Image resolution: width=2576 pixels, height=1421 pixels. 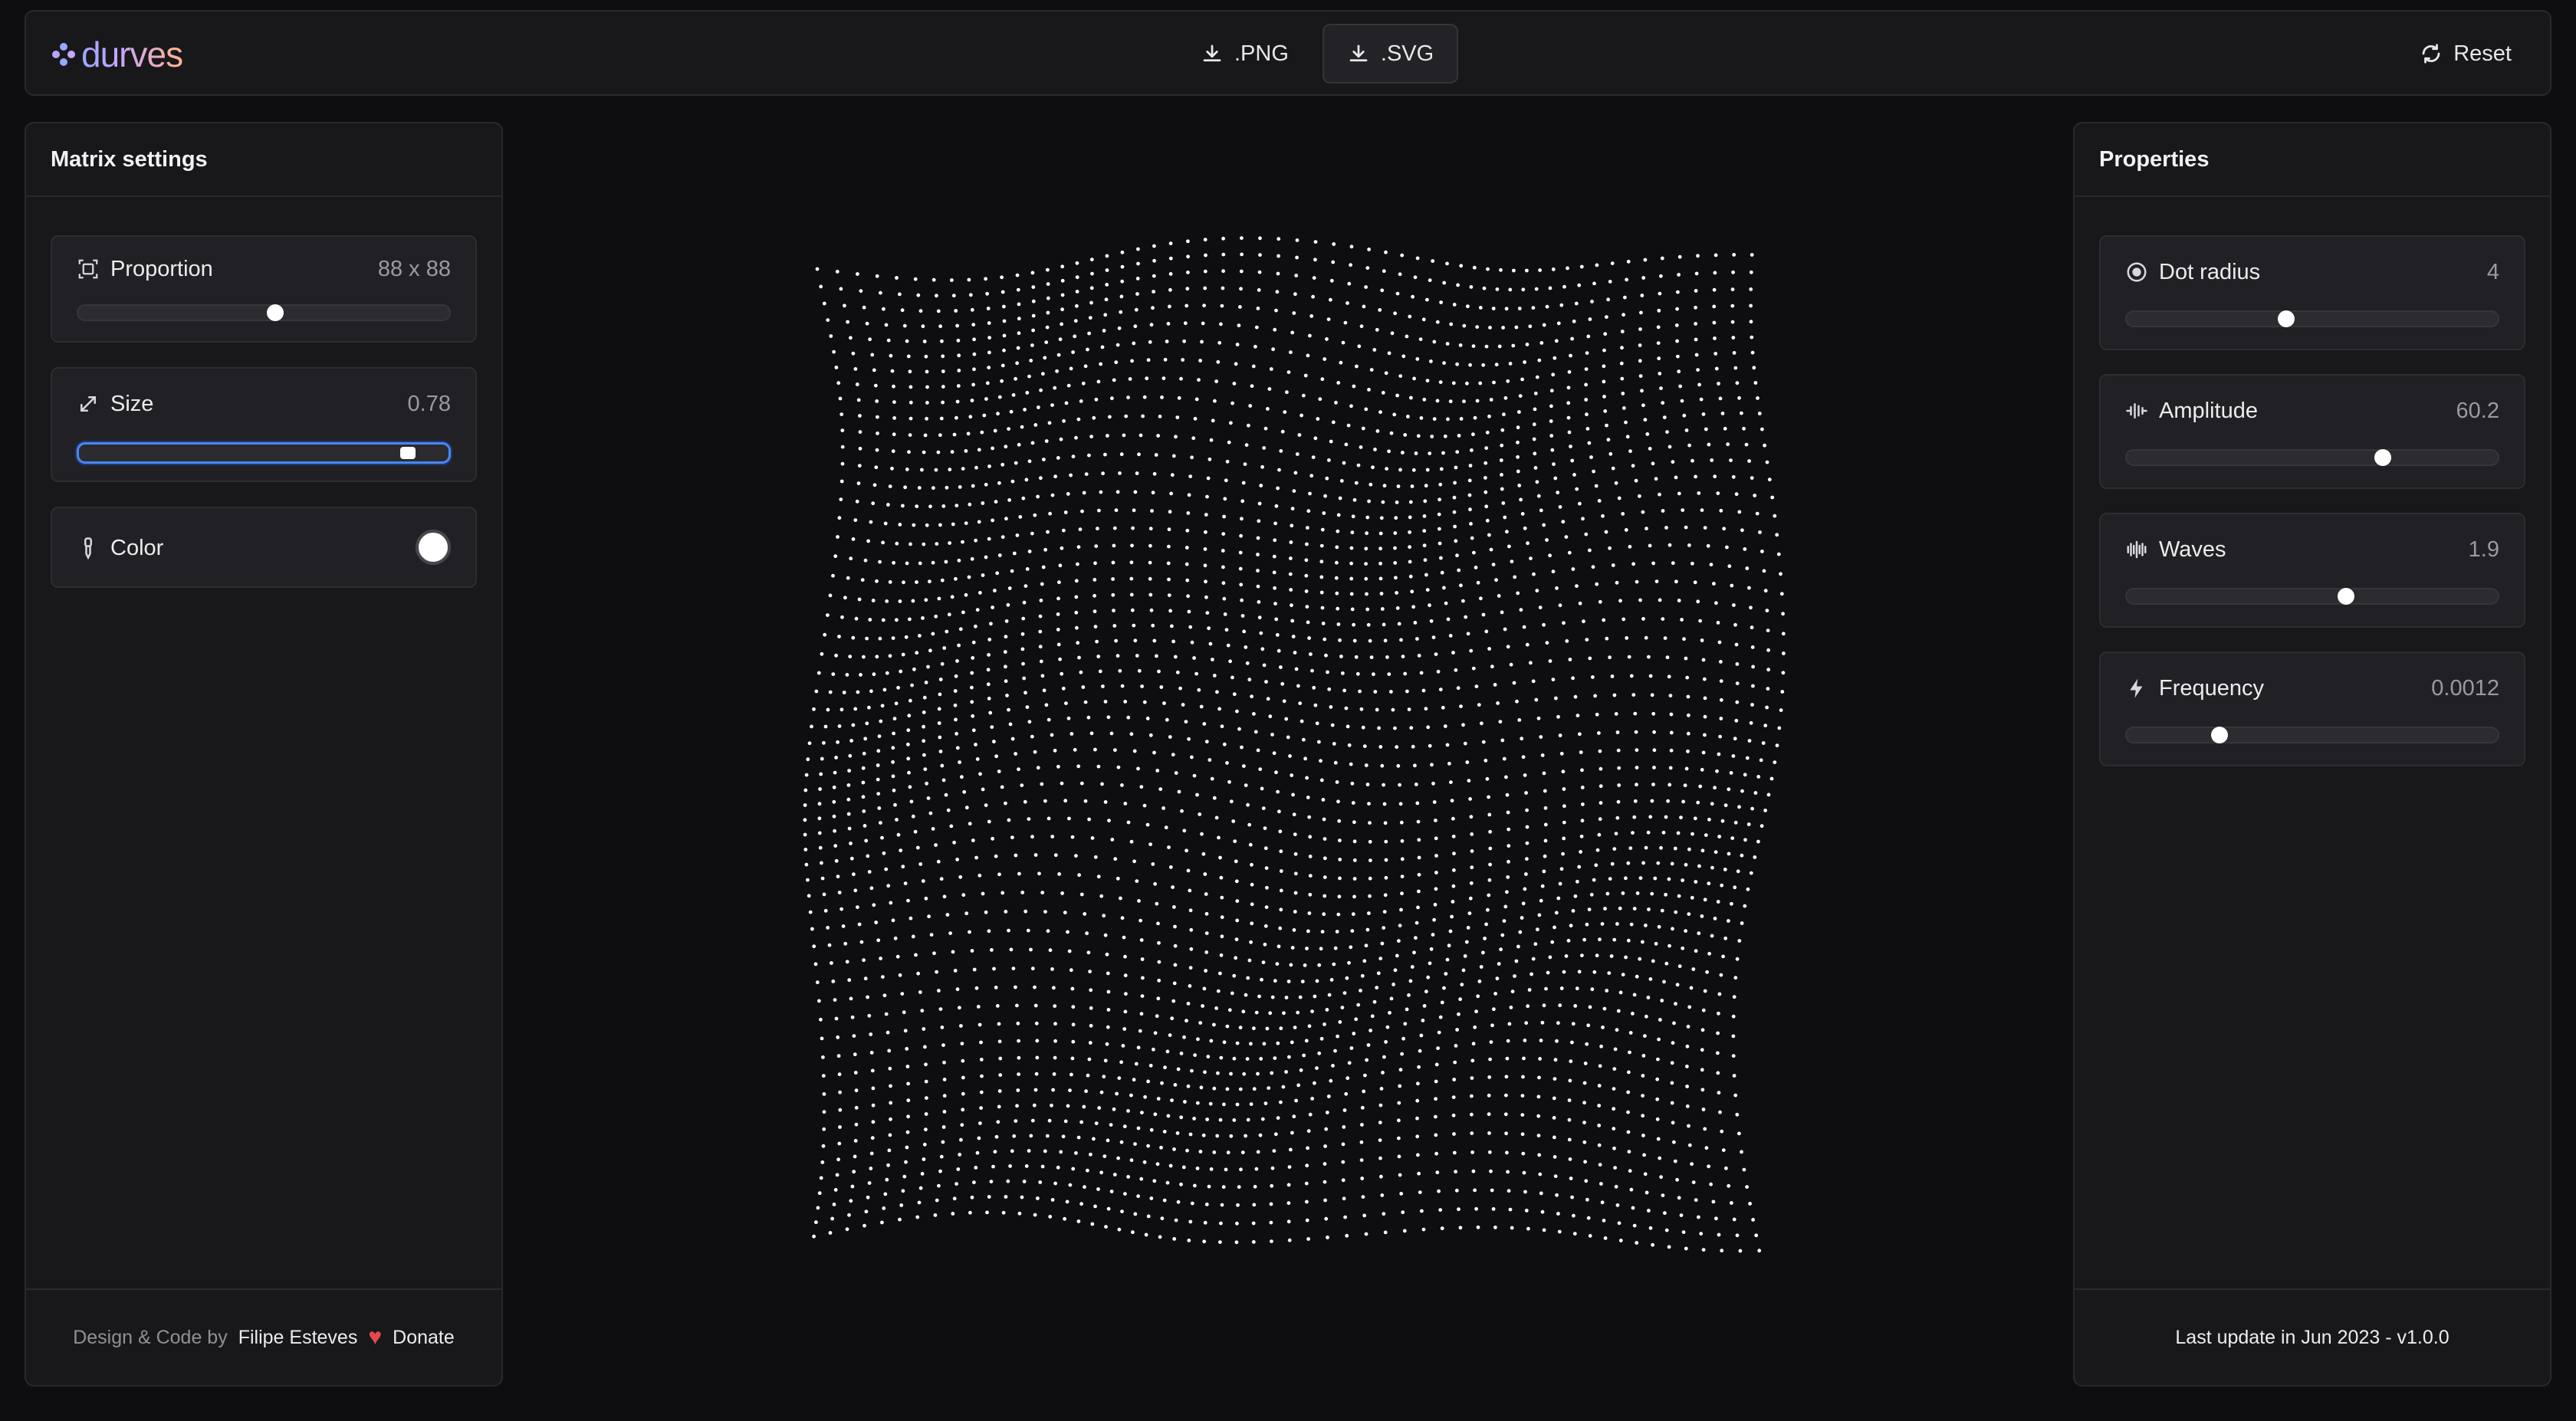 I want to click on proportion-slider, so click(x=264, y=312).